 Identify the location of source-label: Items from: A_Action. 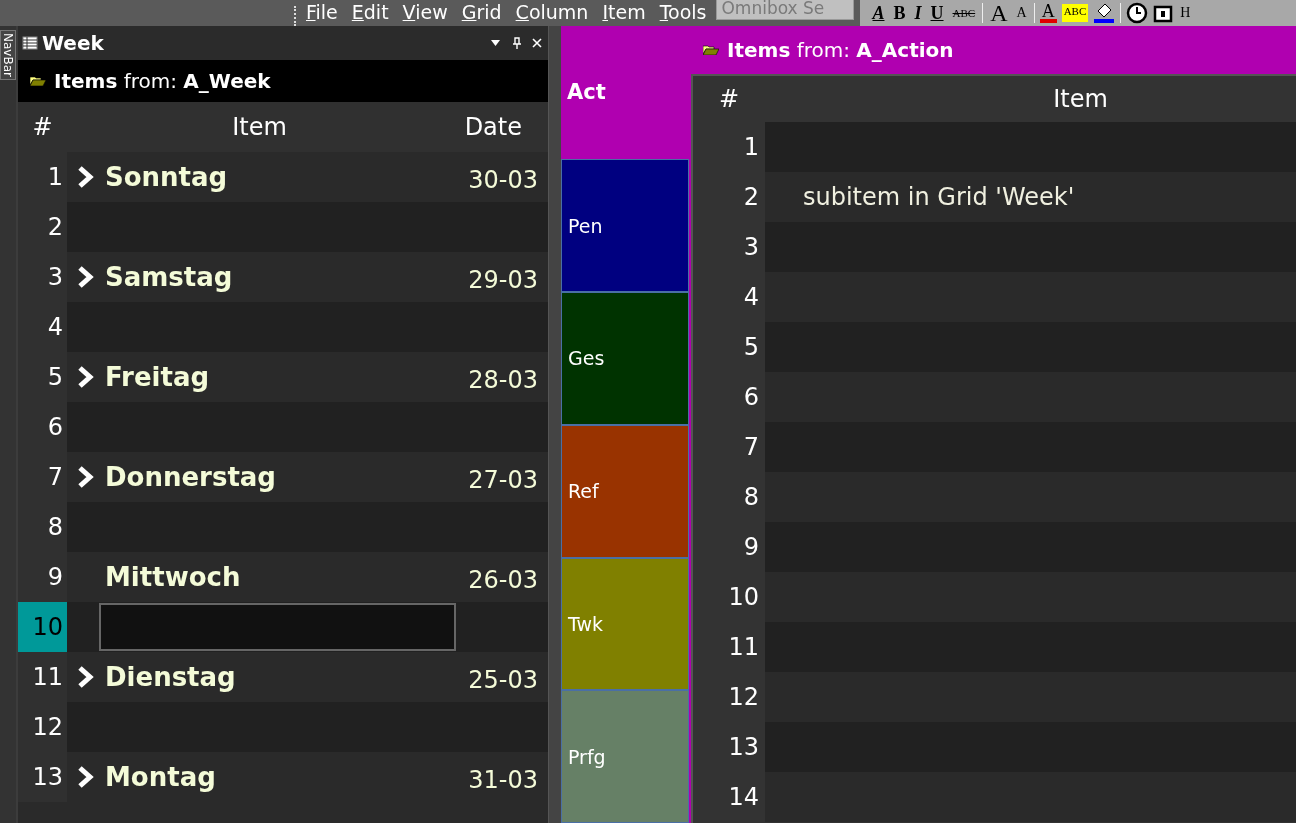
(840, 50).